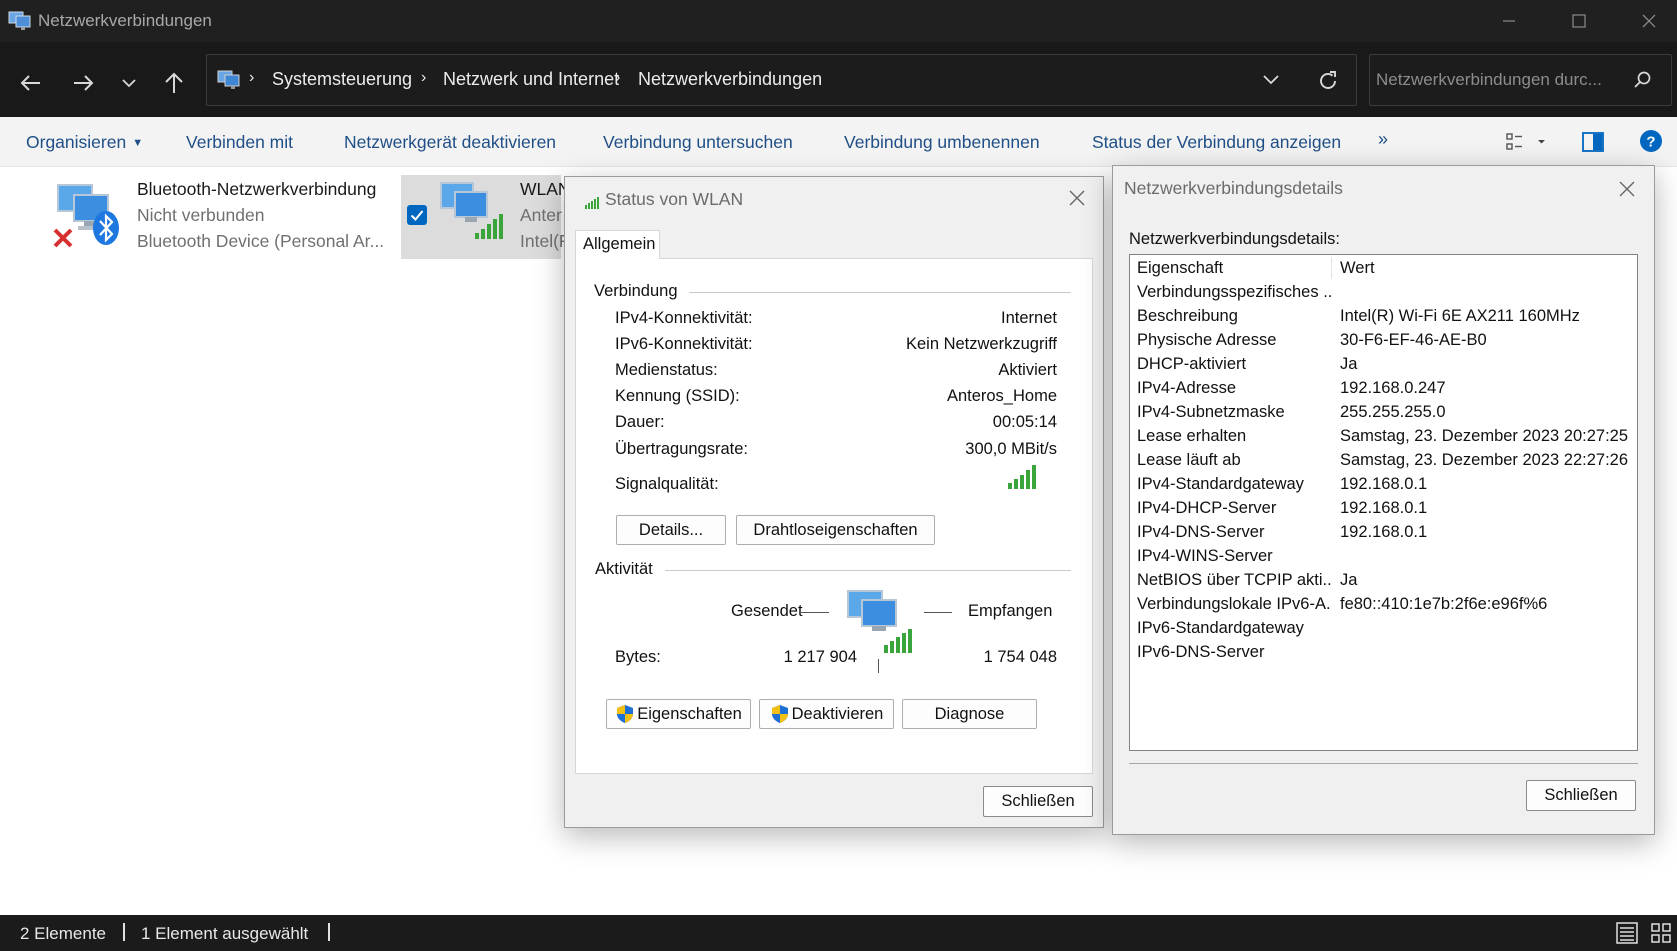 The width and height of the screenshot is (1677, 951). Describe the element at coordinates (677, 396) in the screenshot. I see `row-label: Kennung (SSID):` at that location.